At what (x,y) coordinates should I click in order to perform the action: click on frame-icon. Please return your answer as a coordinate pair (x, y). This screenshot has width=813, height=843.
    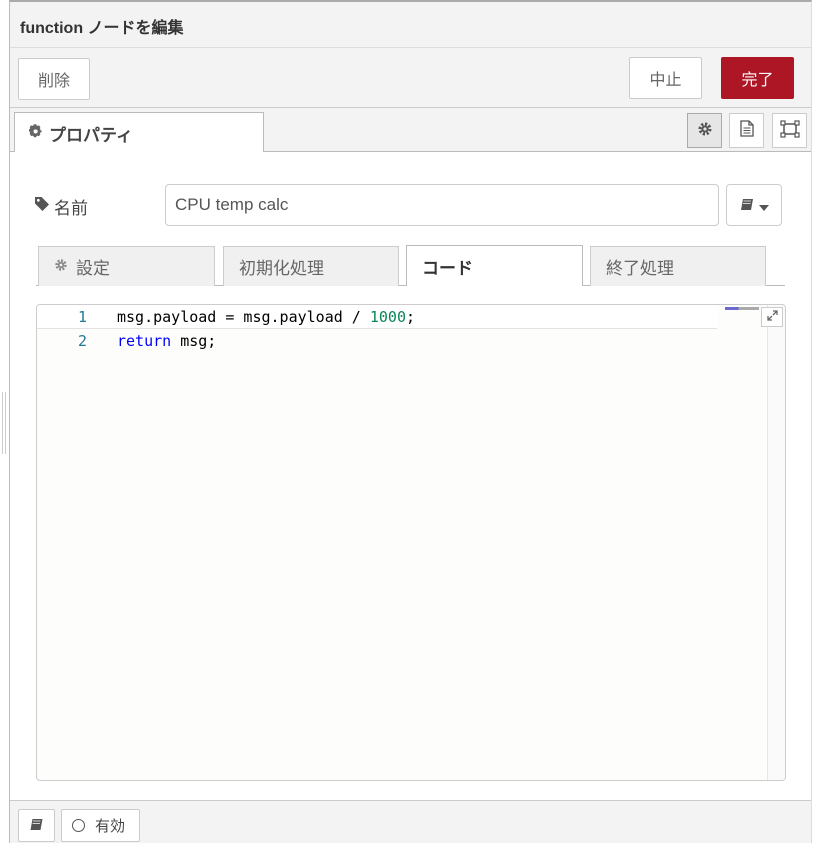
    Looking at the image, I should click on (789, 130).